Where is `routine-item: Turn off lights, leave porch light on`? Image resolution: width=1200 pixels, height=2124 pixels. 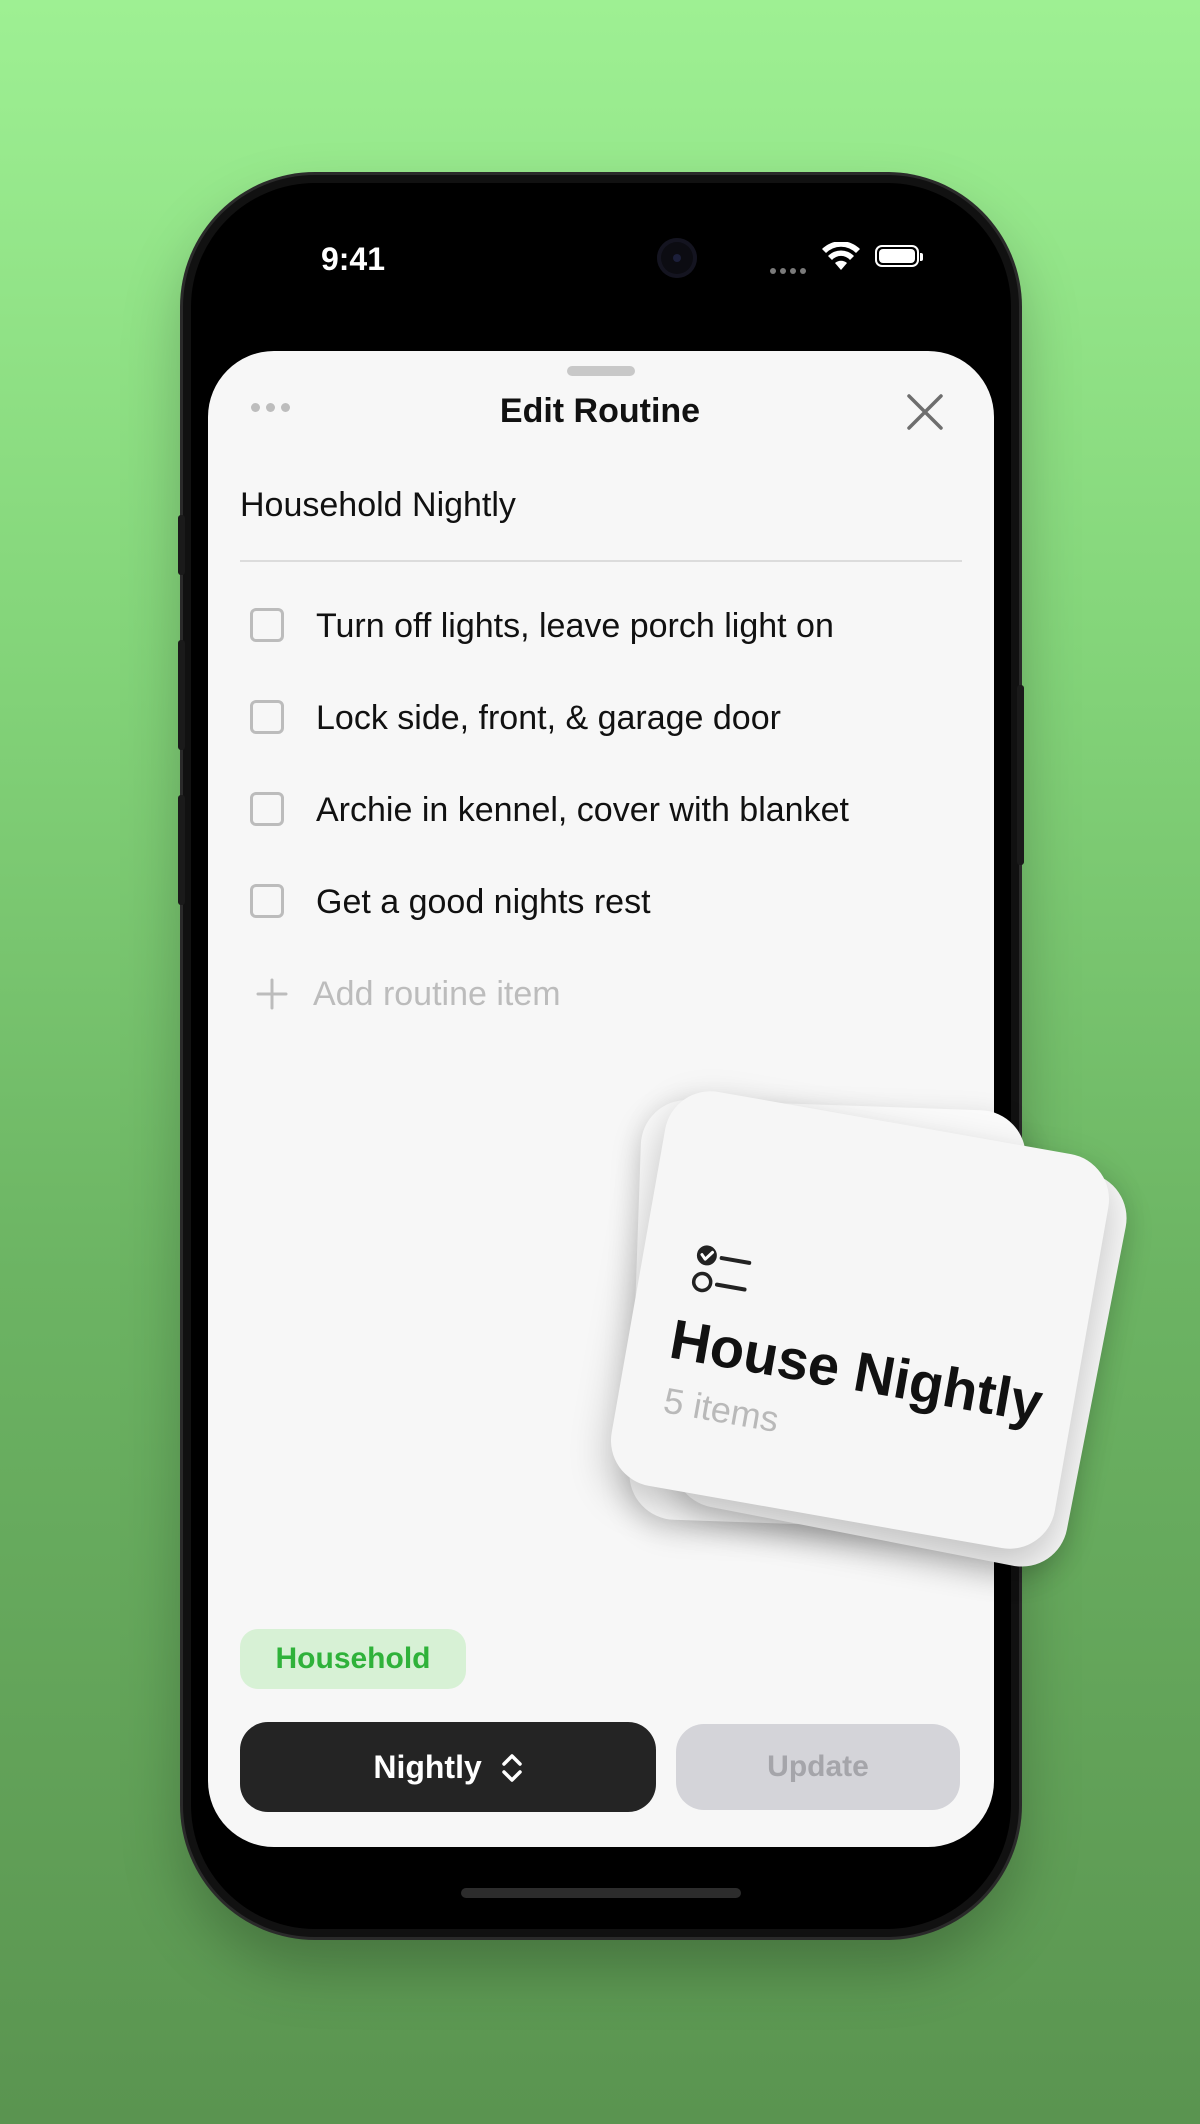 routine-item: Turn off lights, leave porch light on is located at coordinates (610, 626).